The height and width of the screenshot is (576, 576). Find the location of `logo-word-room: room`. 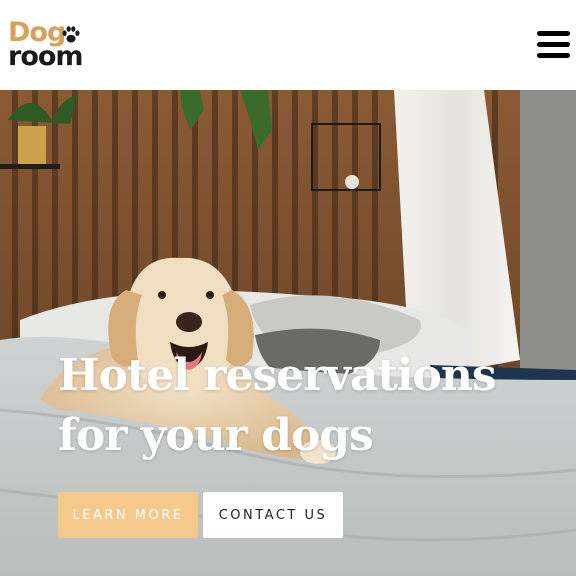

logo-word-room: room is located at coordinates (46, 56).